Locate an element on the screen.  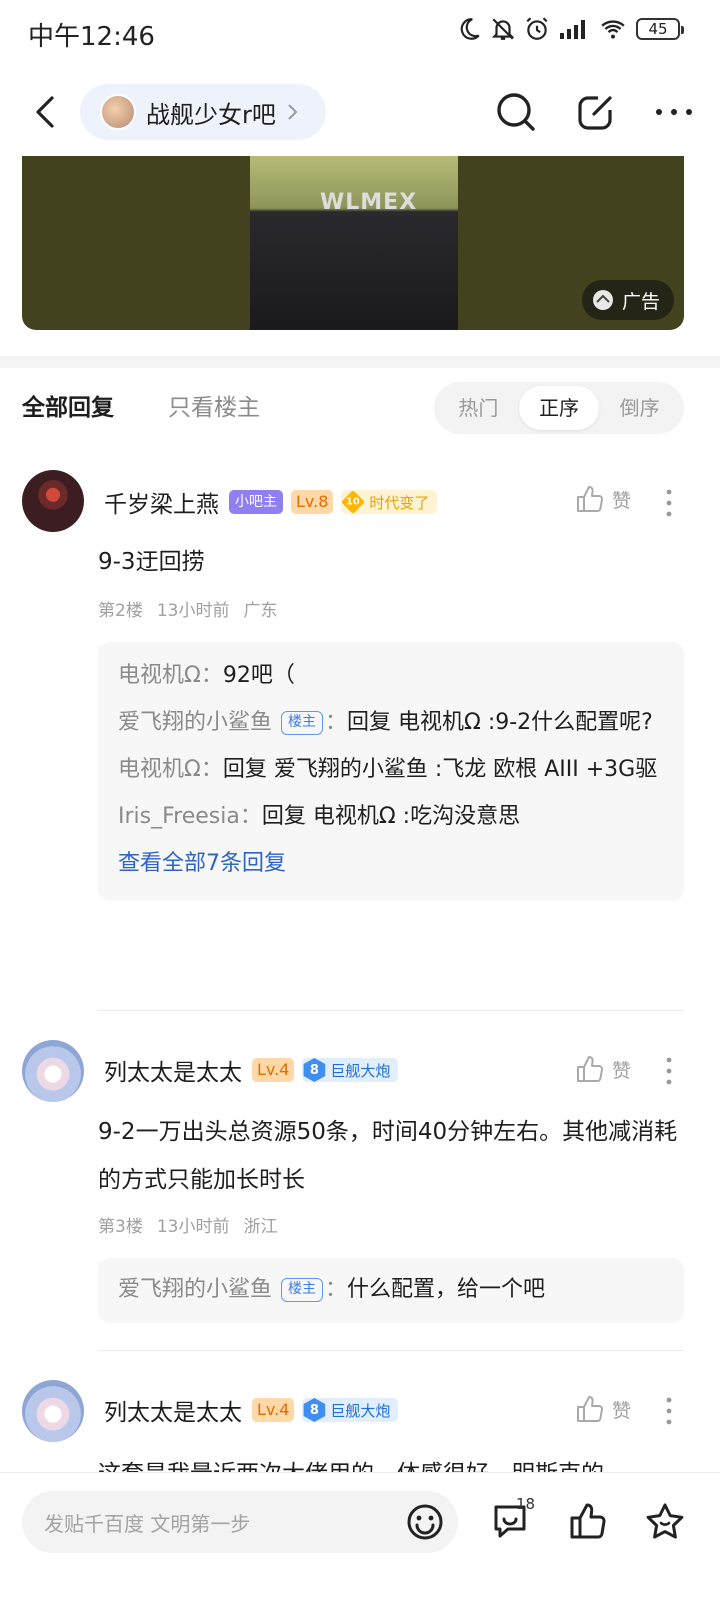
sub-replies: 爱飞翔的小鲨鱼 楼主 ：什么配置，给一个吧 is located at coordinates (391, 1290).